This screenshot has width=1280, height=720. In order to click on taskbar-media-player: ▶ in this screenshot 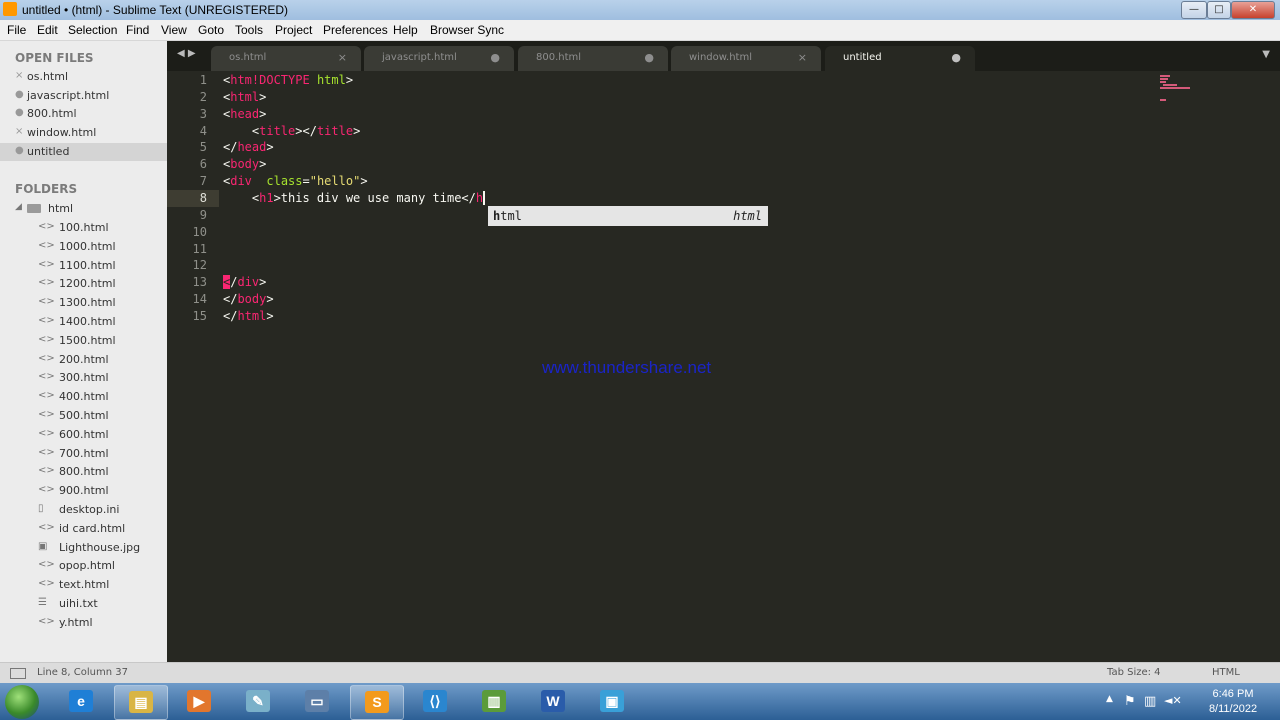, I will do `click(199, 701)`.